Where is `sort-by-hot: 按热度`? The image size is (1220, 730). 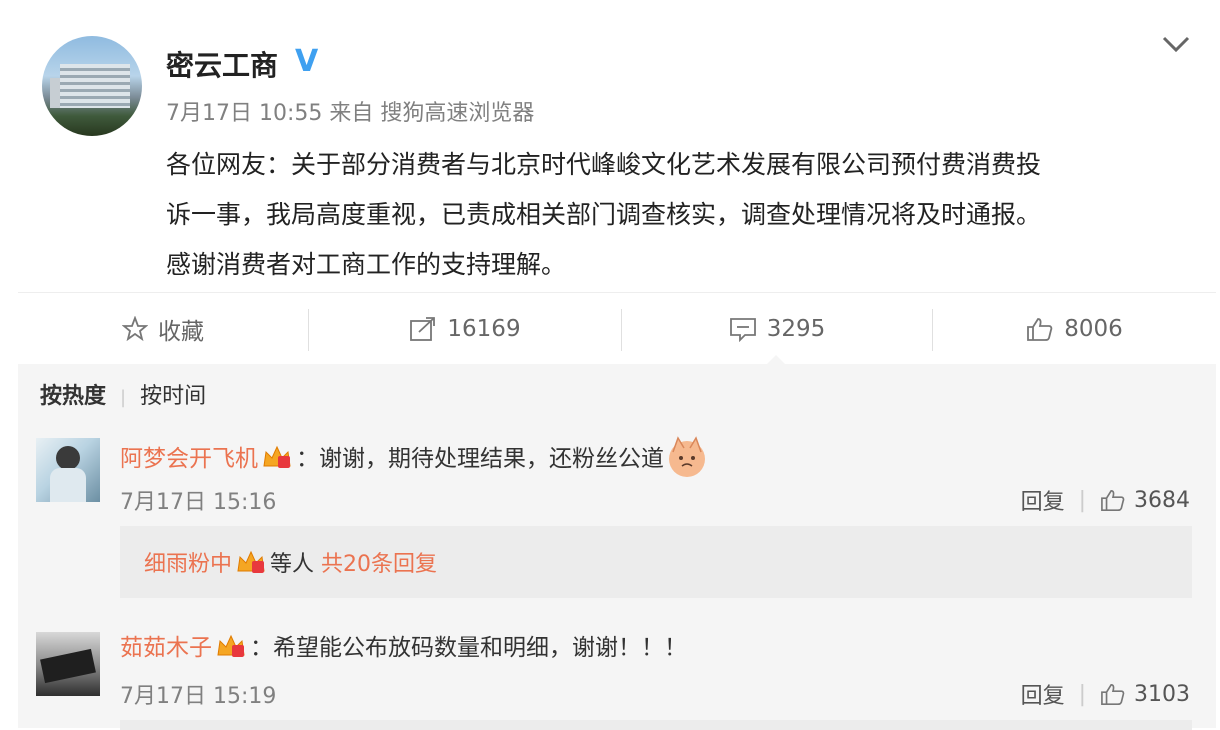 sort-by-hot: 按热度 is located at coordinates (73, 396).